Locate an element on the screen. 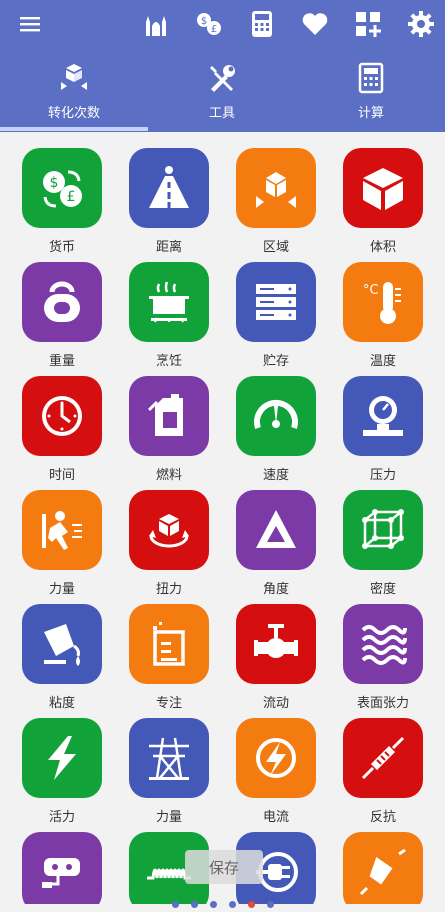 This screenshot has height=912, width=445. lightning-icon is located at coordinates (62, 758).